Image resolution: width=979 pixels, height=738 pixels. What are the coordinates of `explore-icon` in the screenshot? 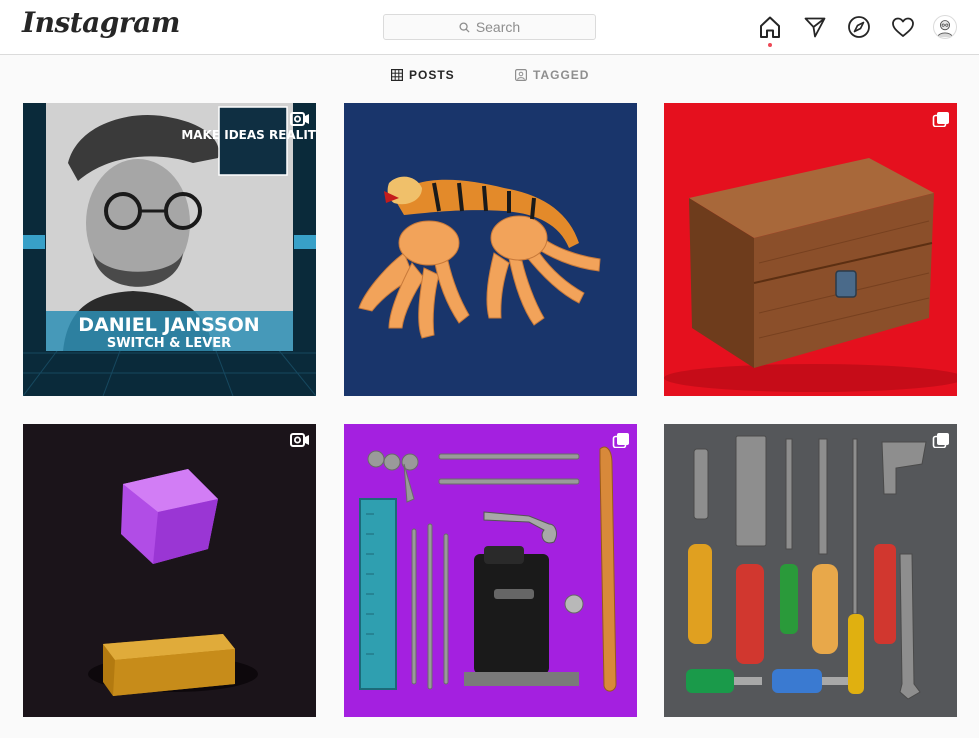 It's located at (859, 27).